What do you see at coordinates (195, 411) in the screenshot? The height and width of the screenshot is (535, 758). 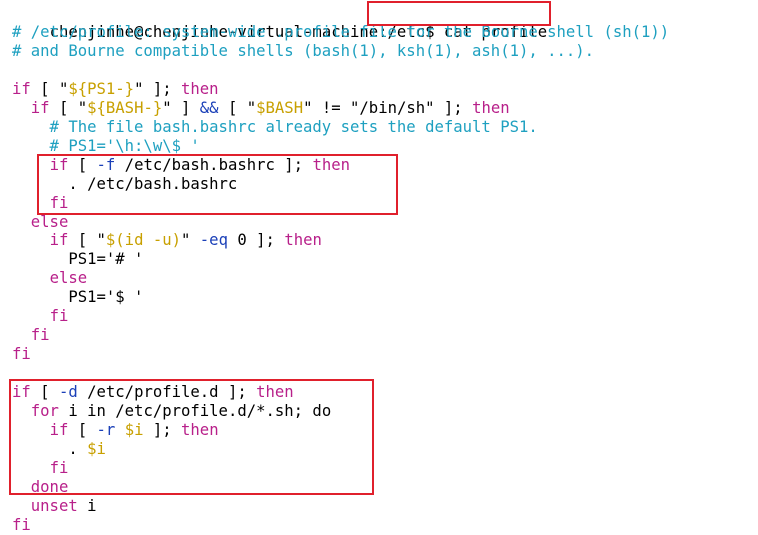 I see `code-token: i in /etc/profile.d/*.sh; do` at bounding box center [195, 411].